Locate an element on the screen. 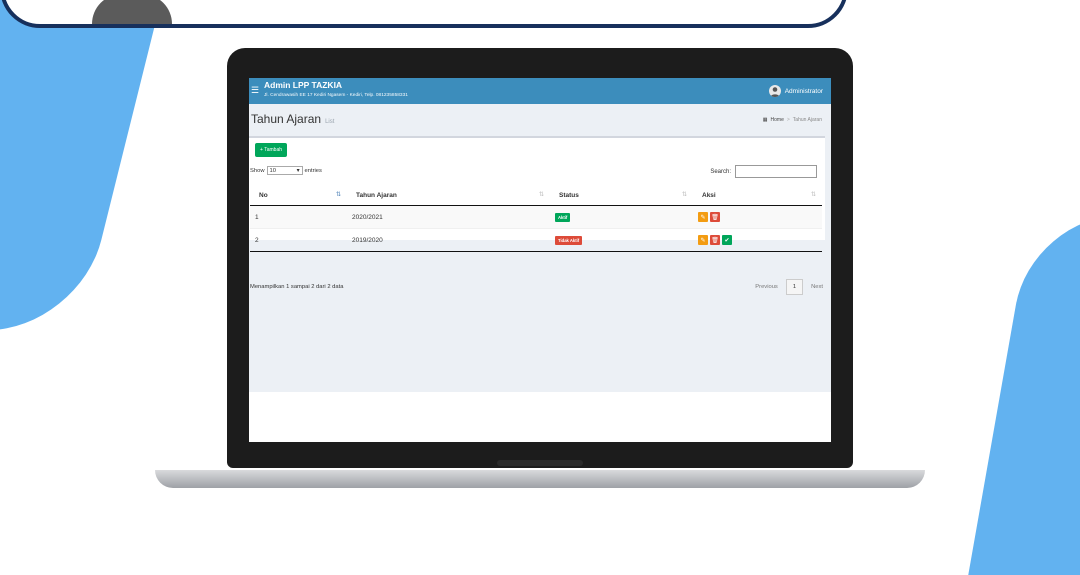  column-label: Status is located at coordinates (569, 195).